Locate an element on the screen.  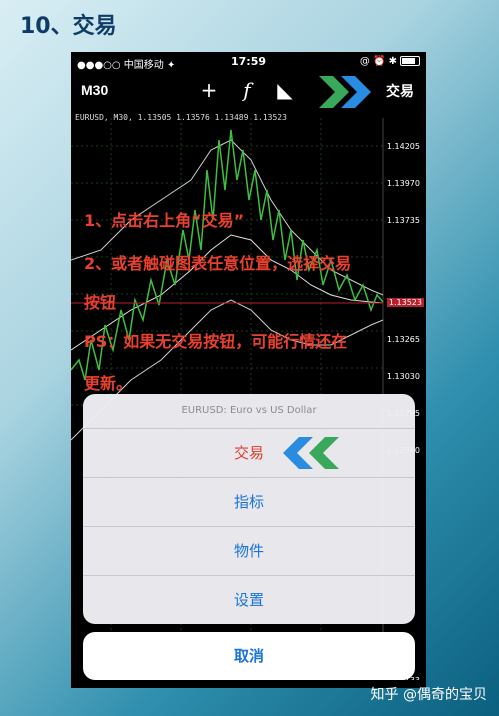
sheet-item-indicators: 指标 is located at coordinates (249, 502).